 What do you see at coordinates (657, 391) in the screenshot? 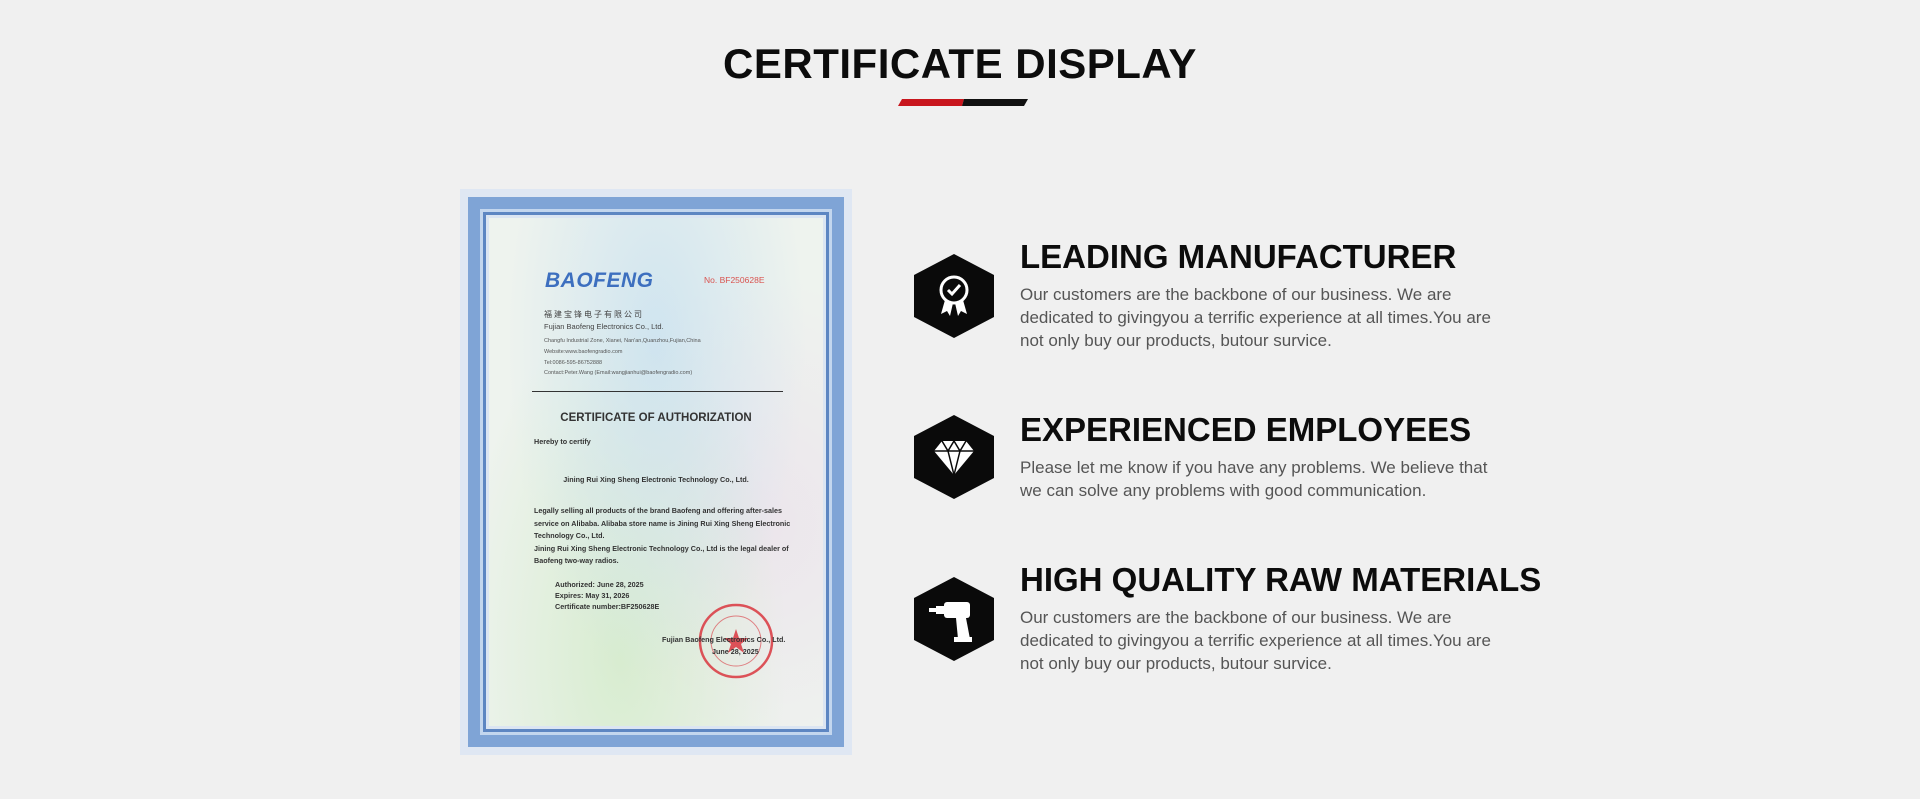
I see `certificate-divider` at bounding box center [657, 391].